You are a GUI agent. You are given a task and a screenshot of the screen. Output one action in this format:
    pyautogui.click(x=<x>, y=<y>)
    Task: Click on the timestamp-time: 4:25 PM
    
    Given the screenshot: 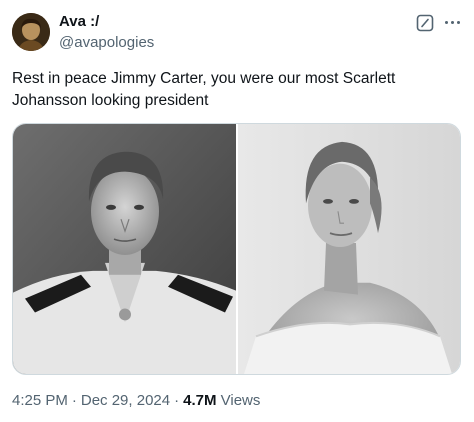 What is the action you would take?
    pyautogui.click(x=40, y=400)
    